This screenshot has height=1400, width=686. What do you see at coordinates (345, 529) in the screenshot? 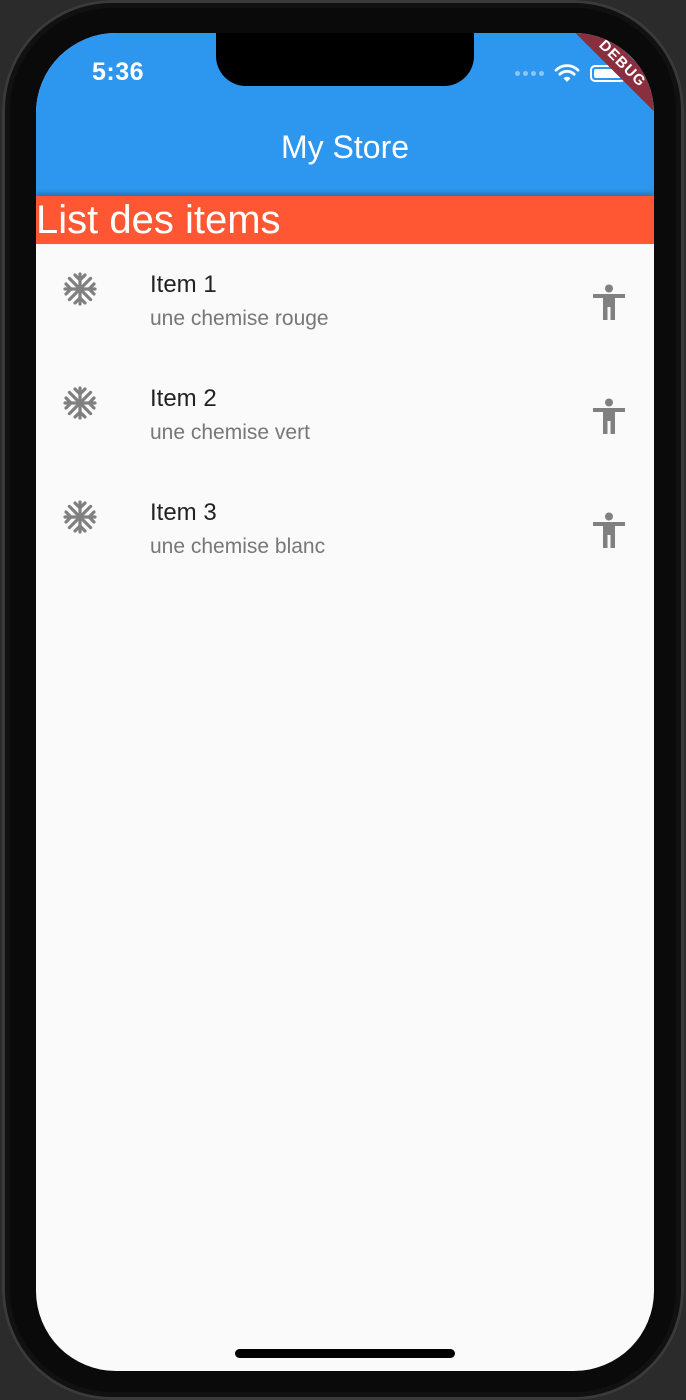
I see `list-item: Item 3 une chemise blanc` at bounding box center [345, 529].